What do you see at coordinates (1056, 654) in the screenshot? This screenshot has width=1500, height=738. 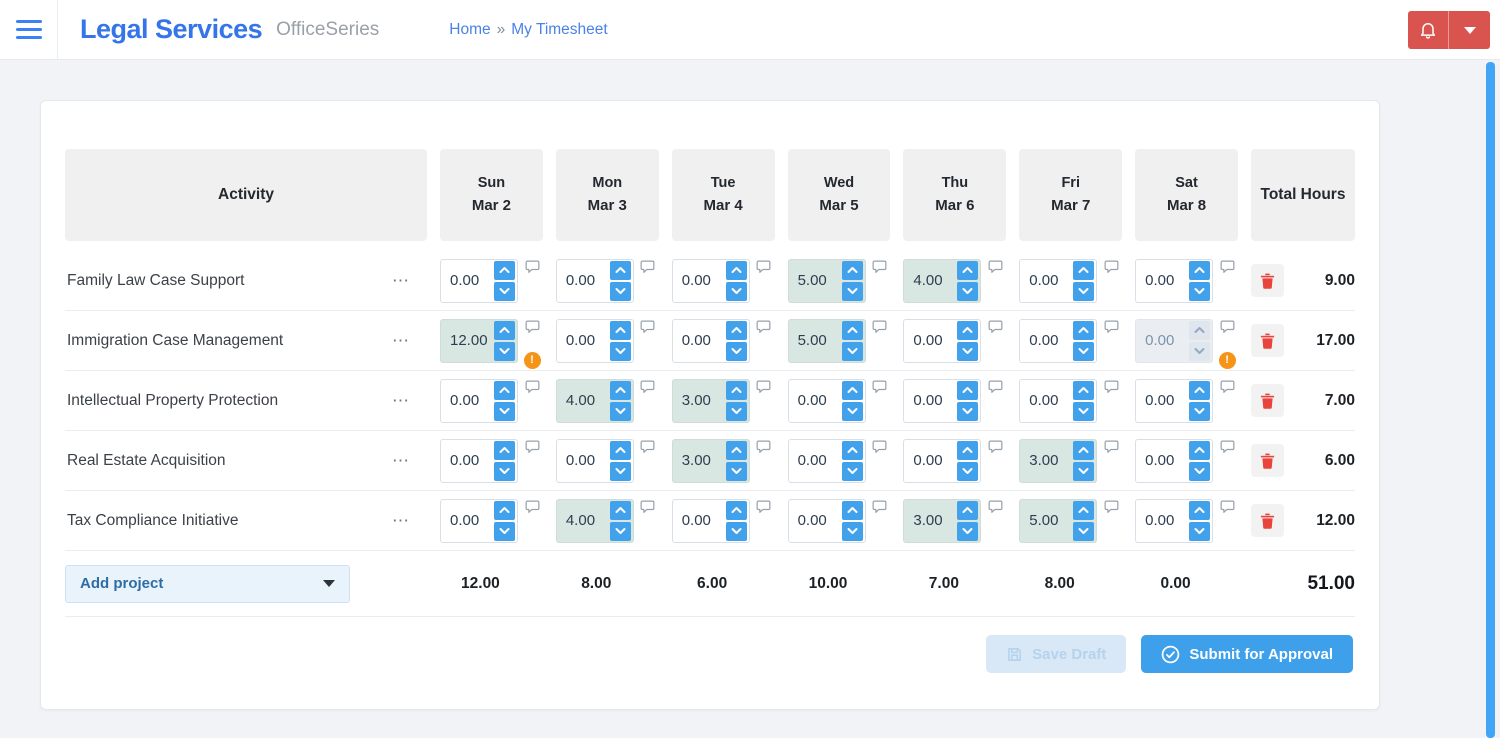 I see `save-draft-button: Save Draft` at bounding box center [1056, 654].